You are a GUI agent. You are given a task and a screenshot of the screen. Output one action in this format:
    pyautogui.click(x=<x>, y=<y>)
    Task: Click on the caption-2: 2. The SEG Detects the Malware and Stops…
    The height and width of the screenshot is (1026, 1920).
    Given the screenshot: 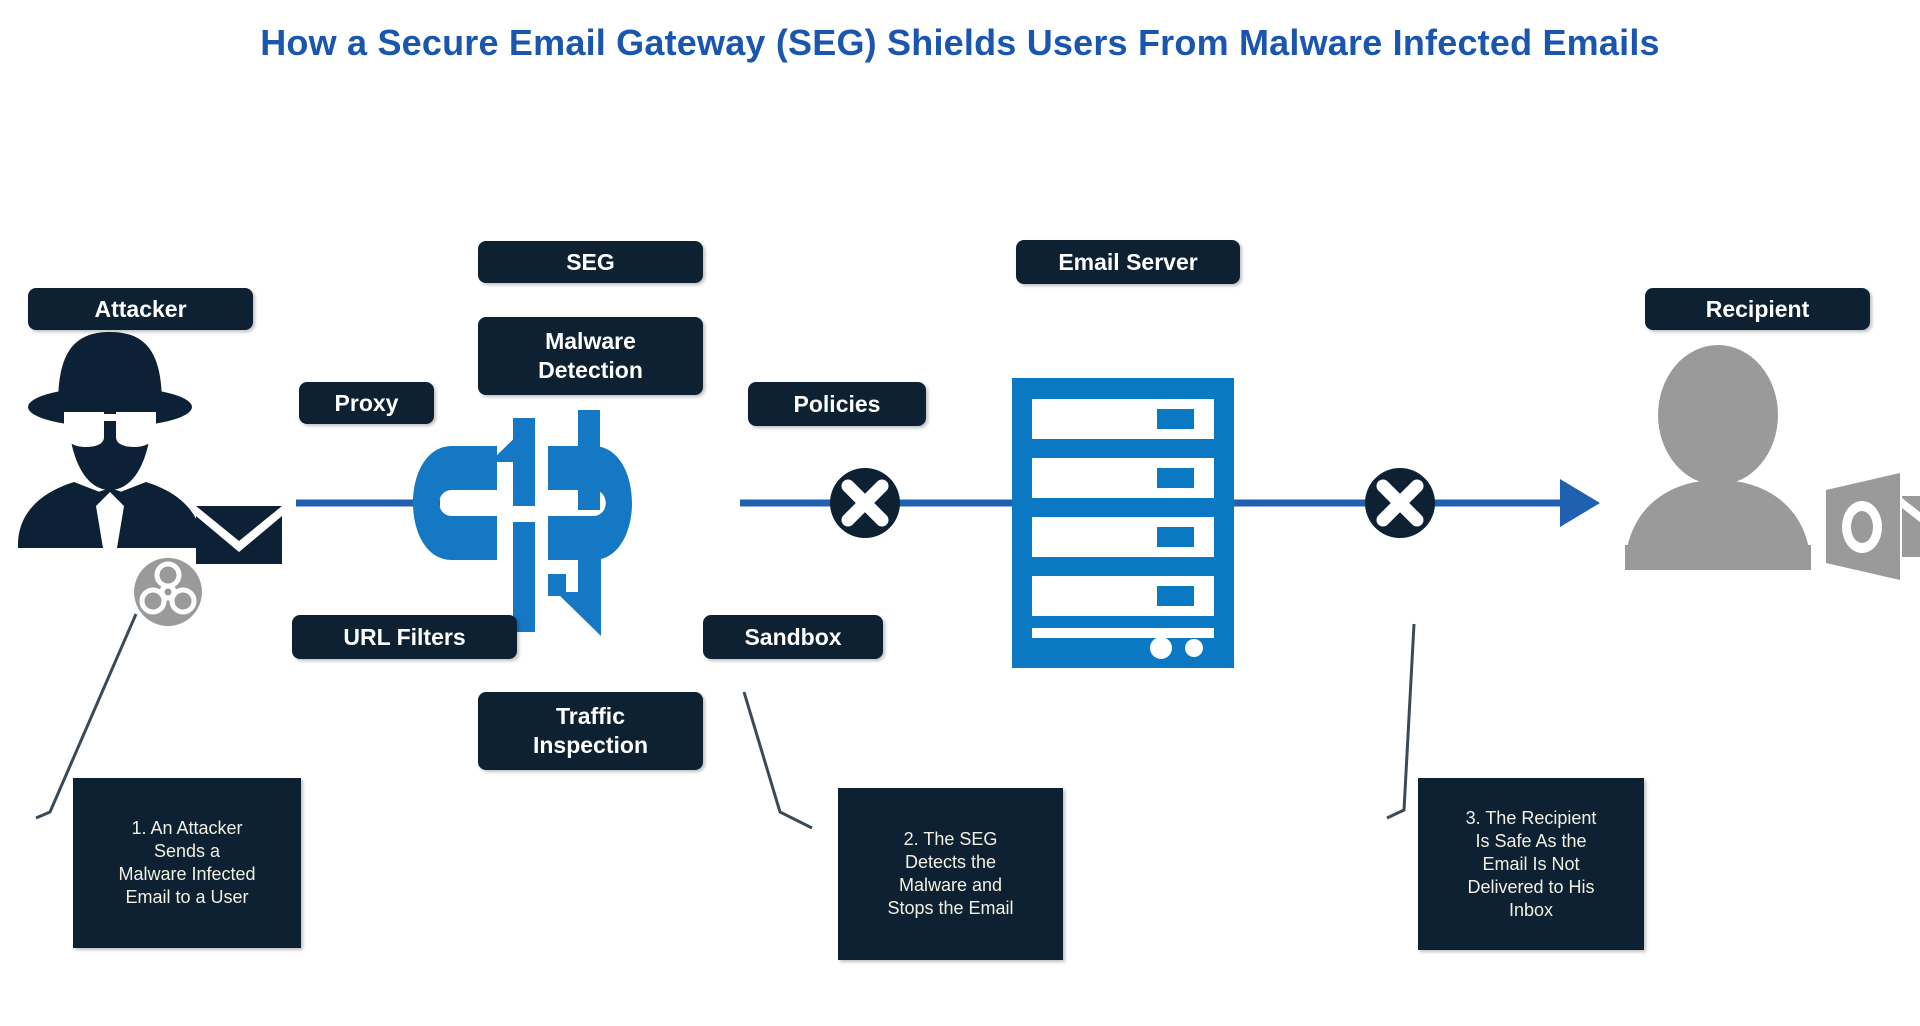 What is the action you would take?
    pyautogui.click(x=950, y=874)
    